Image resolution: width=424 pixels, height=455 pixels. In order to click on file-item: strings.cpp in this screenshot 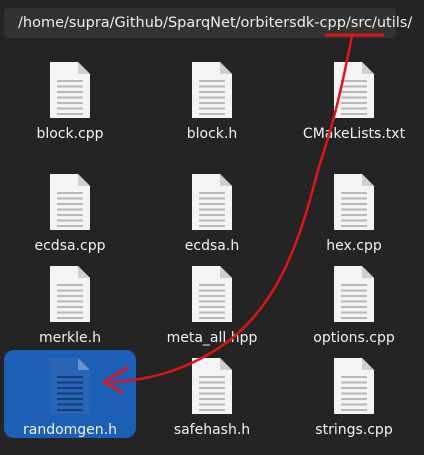, I will do `click(354, 394)`.